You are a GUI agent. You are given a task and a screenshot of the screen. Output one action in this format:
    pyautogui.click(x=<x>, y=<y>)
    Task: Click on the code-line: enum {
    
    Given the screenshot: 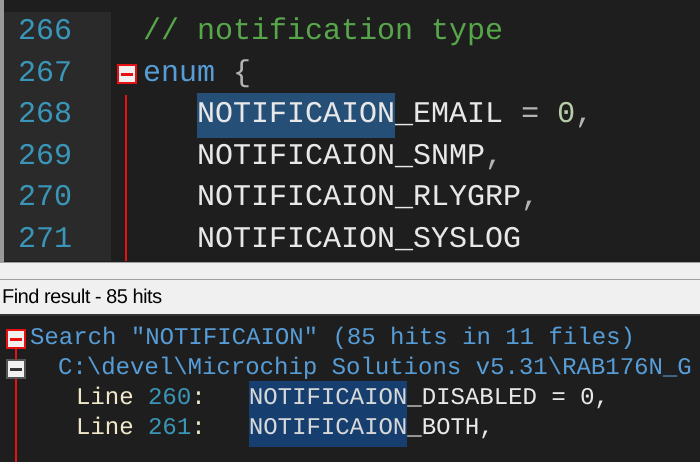 What is the action you would take?
    pyautogui.click(x=197, y=74)
    